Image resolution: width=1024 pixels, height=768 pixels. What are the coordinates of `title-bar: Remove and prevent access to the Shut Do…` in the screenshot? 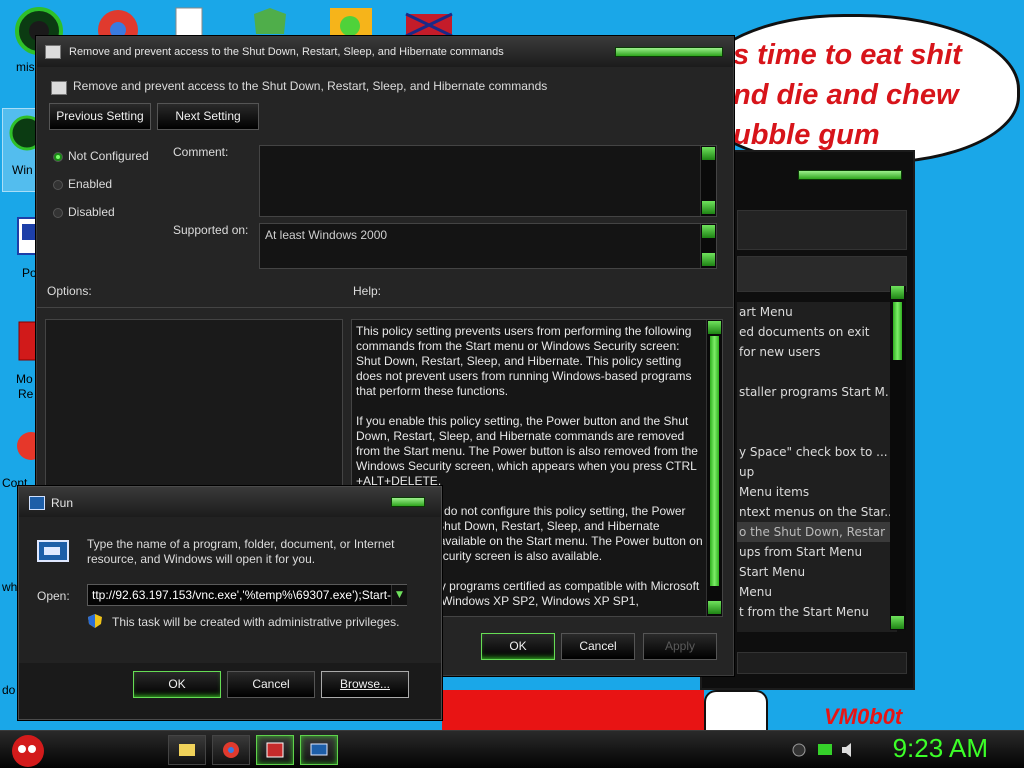 It's located at (385, 52).